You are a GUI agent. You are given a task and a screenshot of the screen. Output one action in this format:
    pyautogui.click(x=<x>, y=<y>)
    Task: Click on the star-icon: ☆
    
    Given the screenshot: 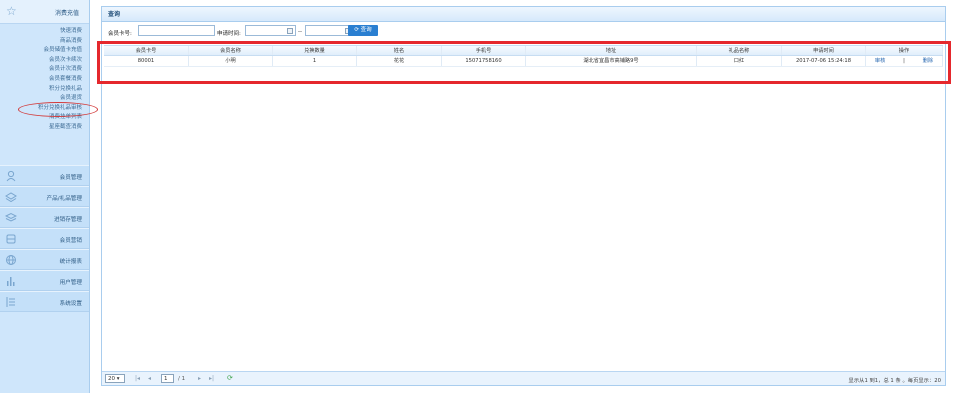 What is the action you would take?
    pyautogui.click(x=11, y=11)
    